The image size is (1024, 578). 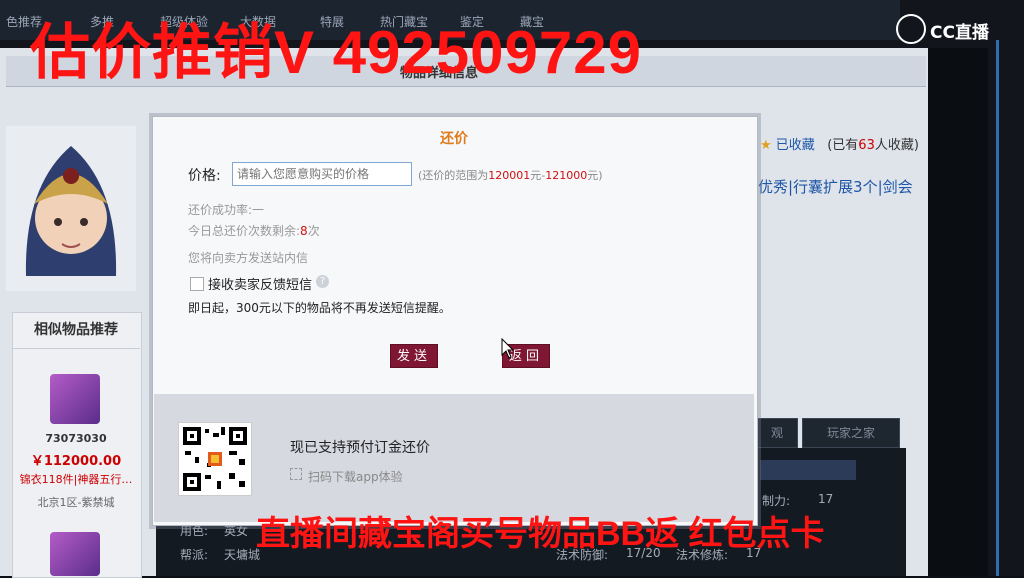 I want to click on character-tags: 优秀|行囊扩展3个|剑会, so click(x=835, y=186).